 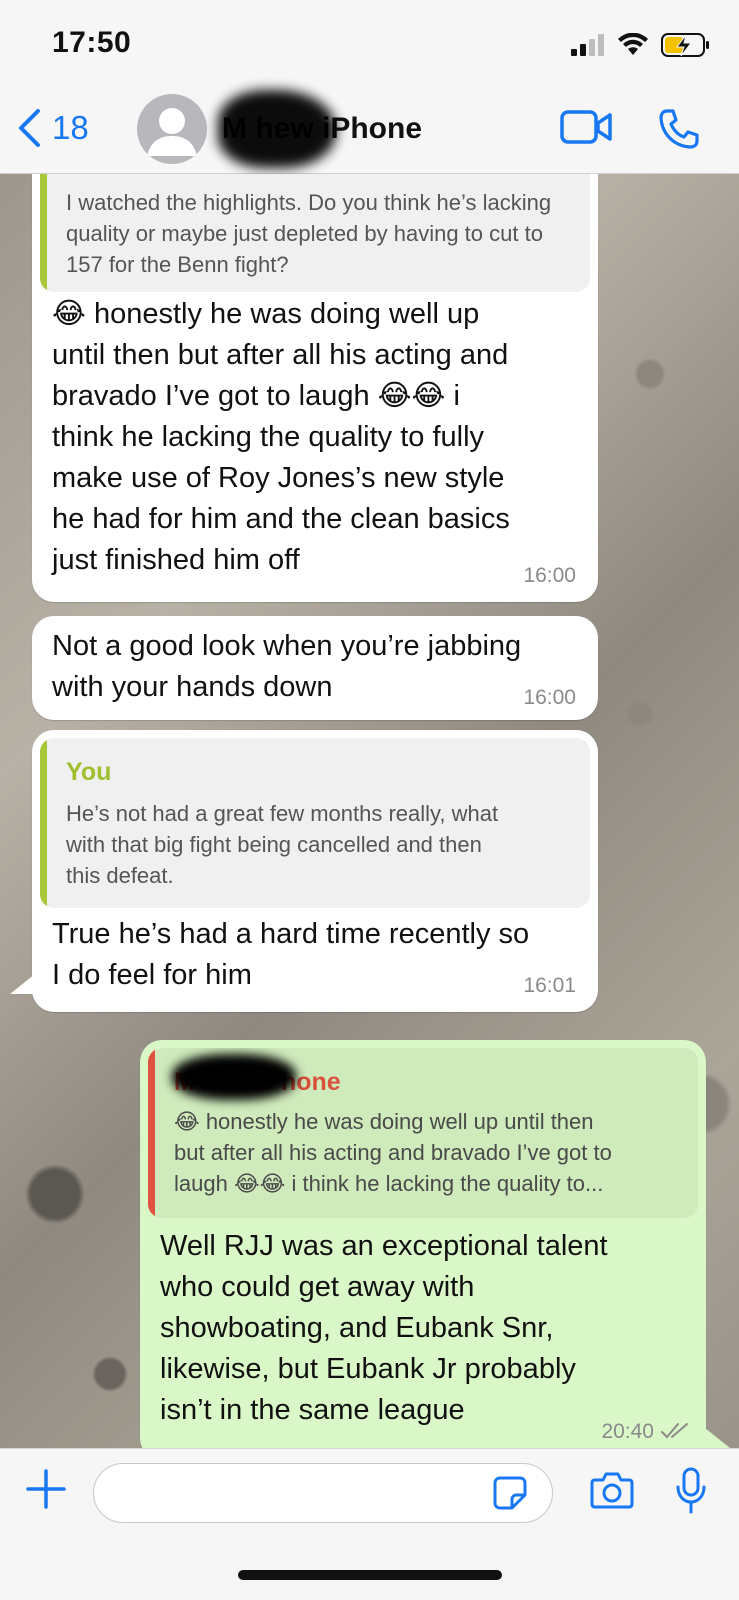 I want to click on sticker-button, so click(x=510, y=1495).